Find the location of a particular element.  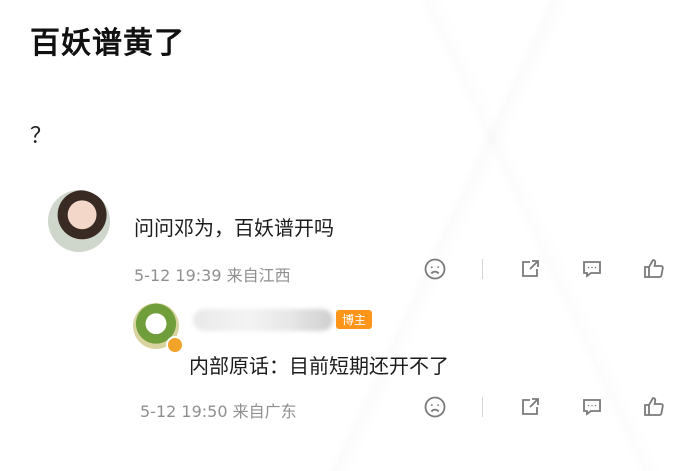

comment-location: 来自江西 is located at coordinates (258, 275).